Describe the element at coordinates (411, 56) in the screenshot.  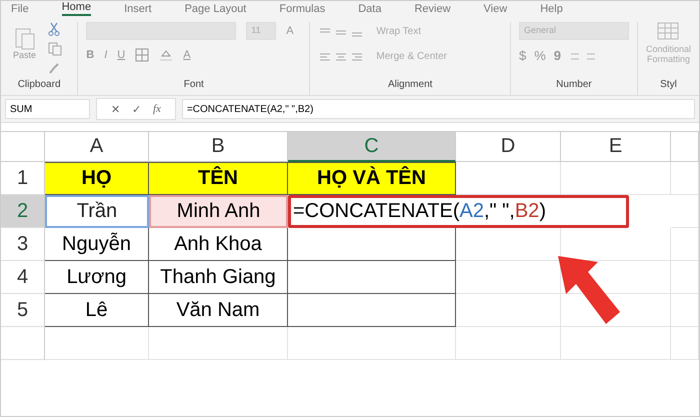
I see `merge-center-button: Merge & Center` at that location.